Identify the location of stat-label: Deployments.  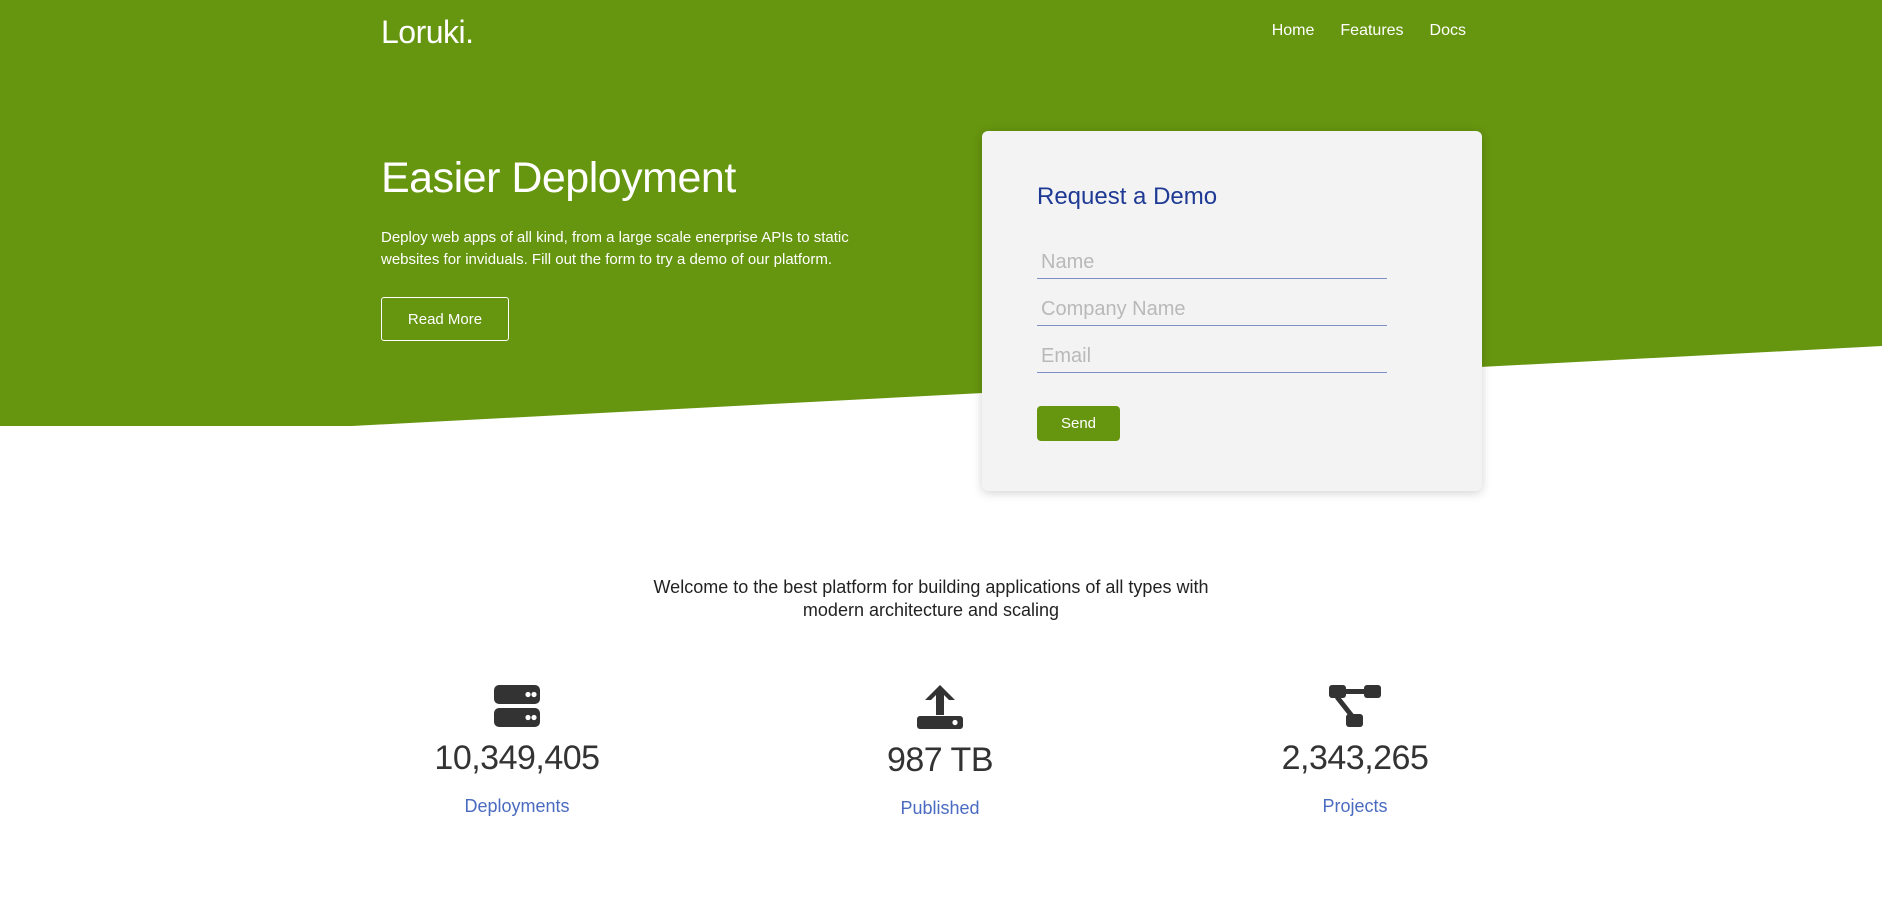
(517, 806).